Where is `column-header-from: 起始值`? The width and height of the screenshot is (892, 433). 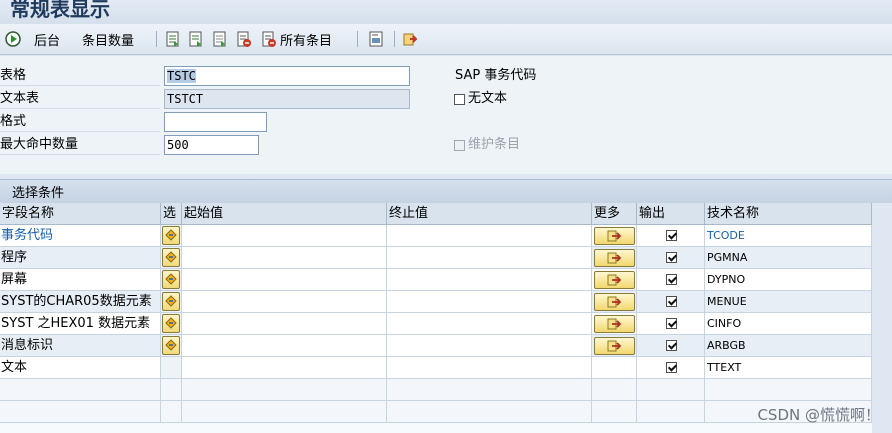
column-header-from: 起始值 is located at coordinates (284, 214).